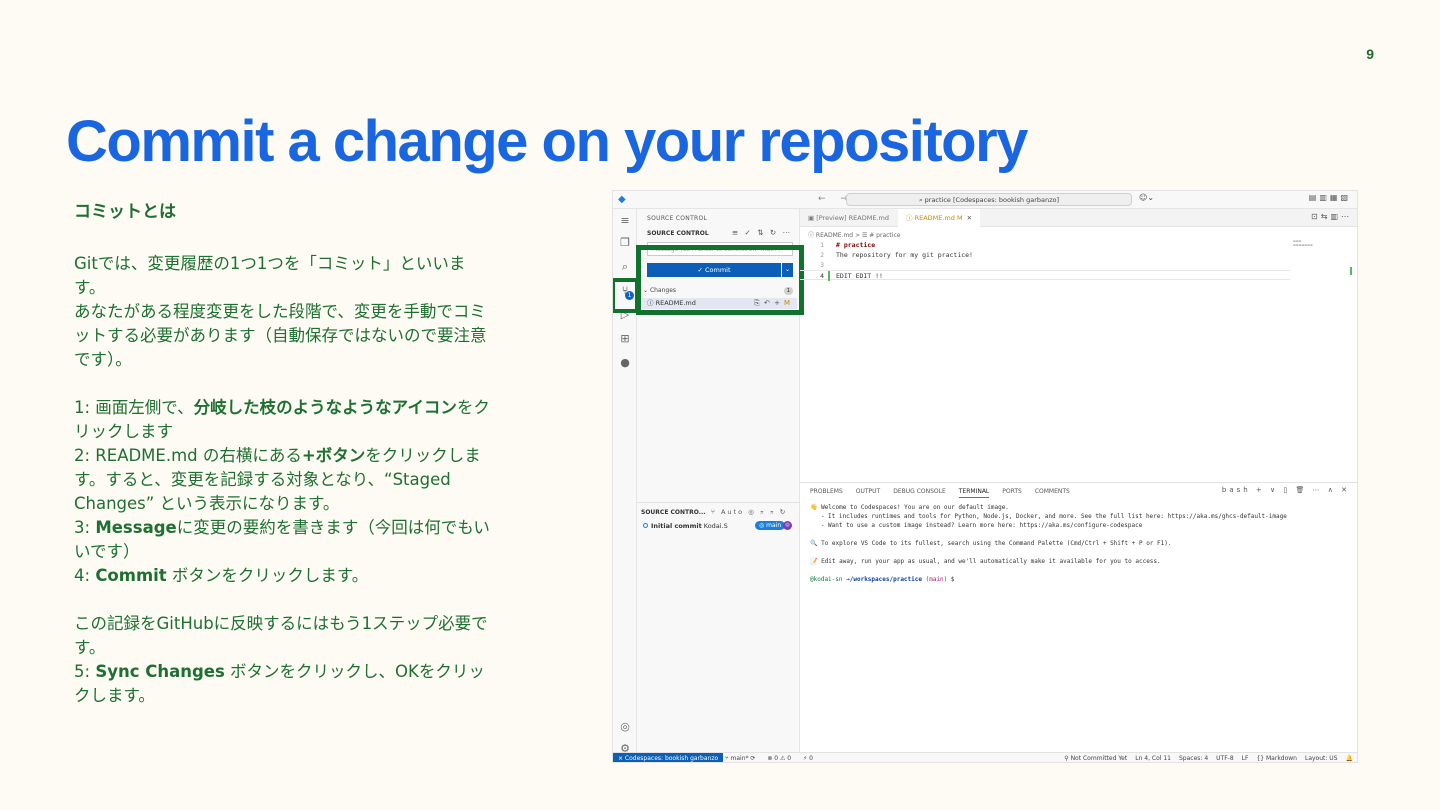 The height and width of the screenshot is (810, 1440). I want to click on branch-pill: ◎ main, so click(770, 525).